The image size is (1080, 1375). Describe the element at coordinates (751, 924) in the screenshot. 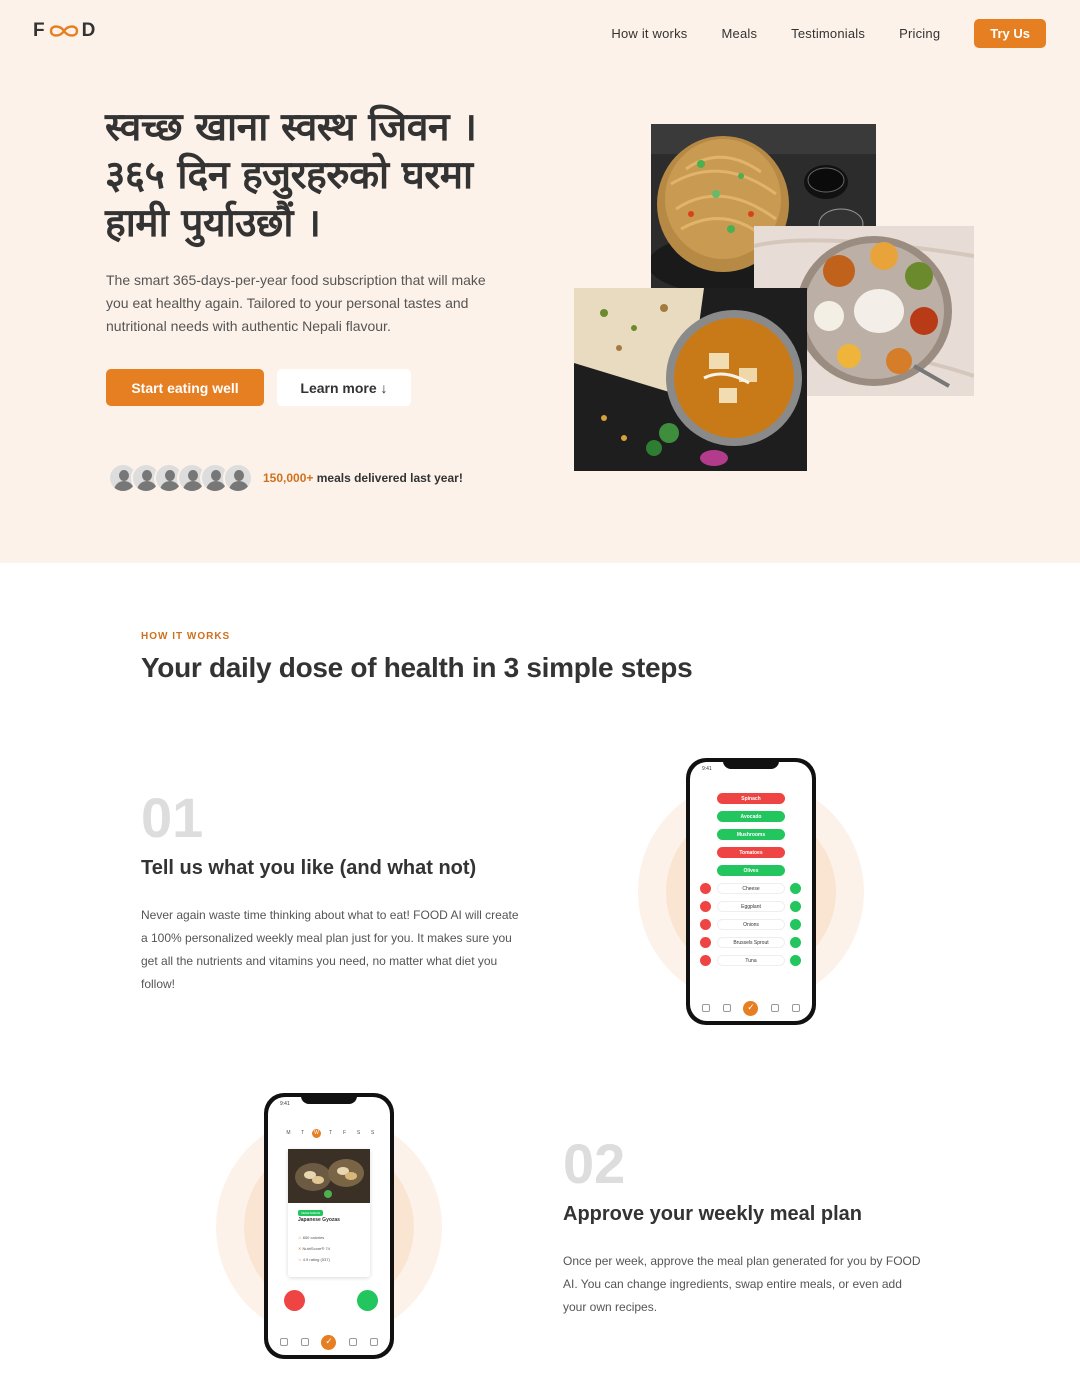

I see `ingredient-row: Onions` at that location.